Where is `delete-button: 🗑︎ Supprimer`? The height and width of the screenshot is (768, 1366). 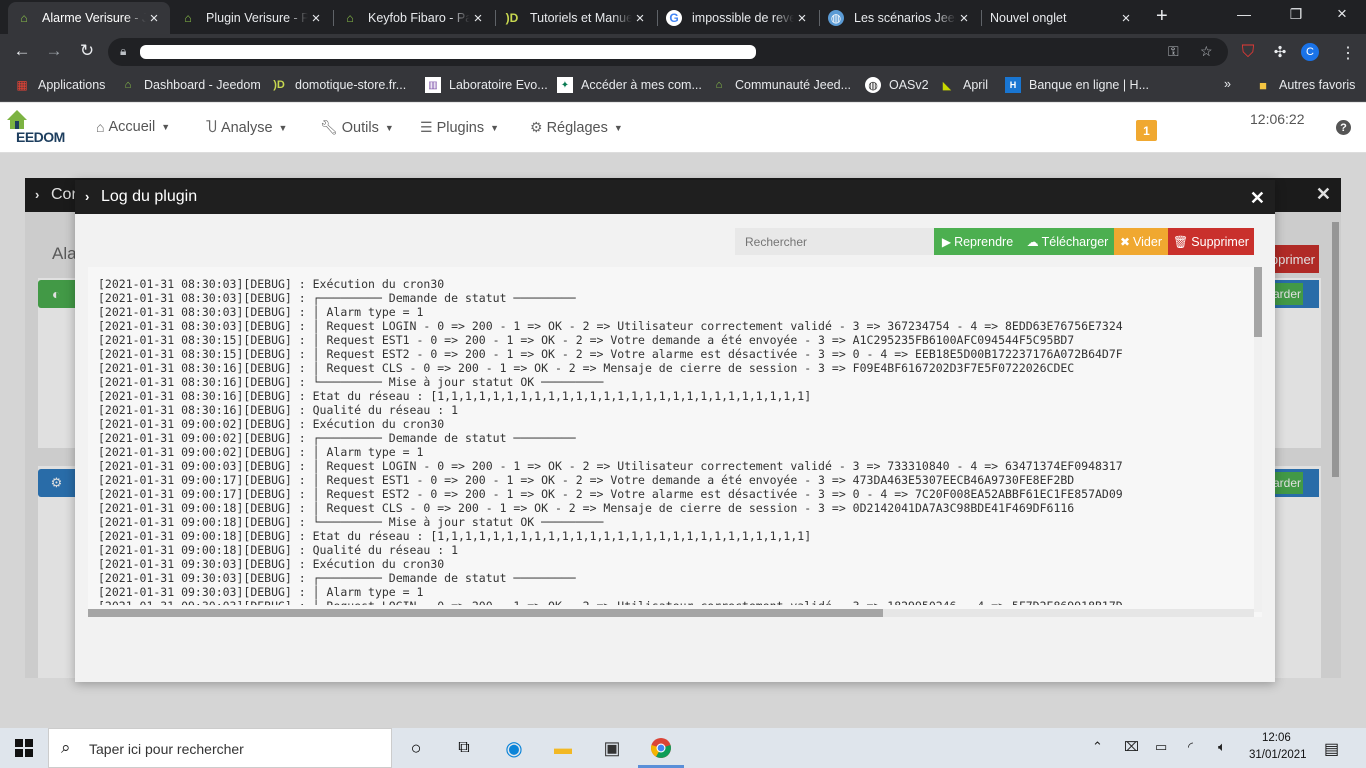 delete-button: 🗑︎ Supprimer is located at coordinates (1211, 241).